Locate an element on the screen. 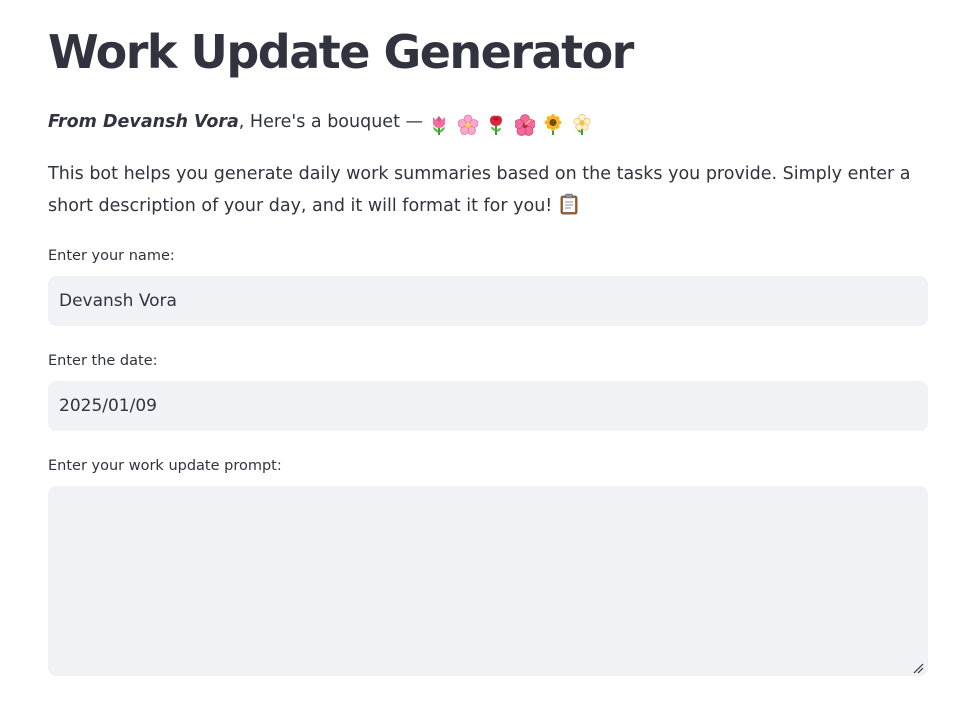 This screenshot has height=714, width=975. date-label: Enter the date: is located at coordinates (103, 361).